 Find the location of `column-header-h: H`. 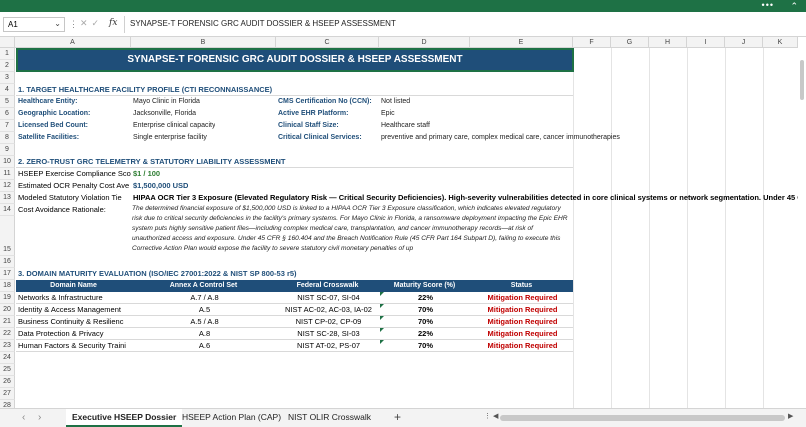

column-header-h: H is located at coordinates (668, 42).